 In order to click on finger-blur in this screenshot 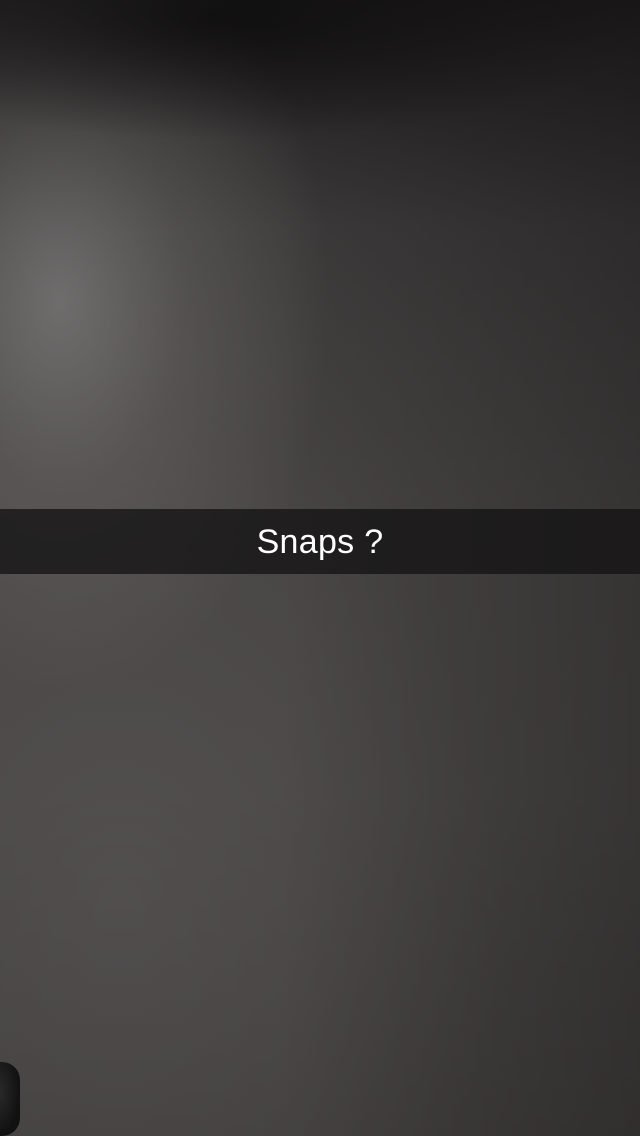, I will do `click(10, 1099)`.